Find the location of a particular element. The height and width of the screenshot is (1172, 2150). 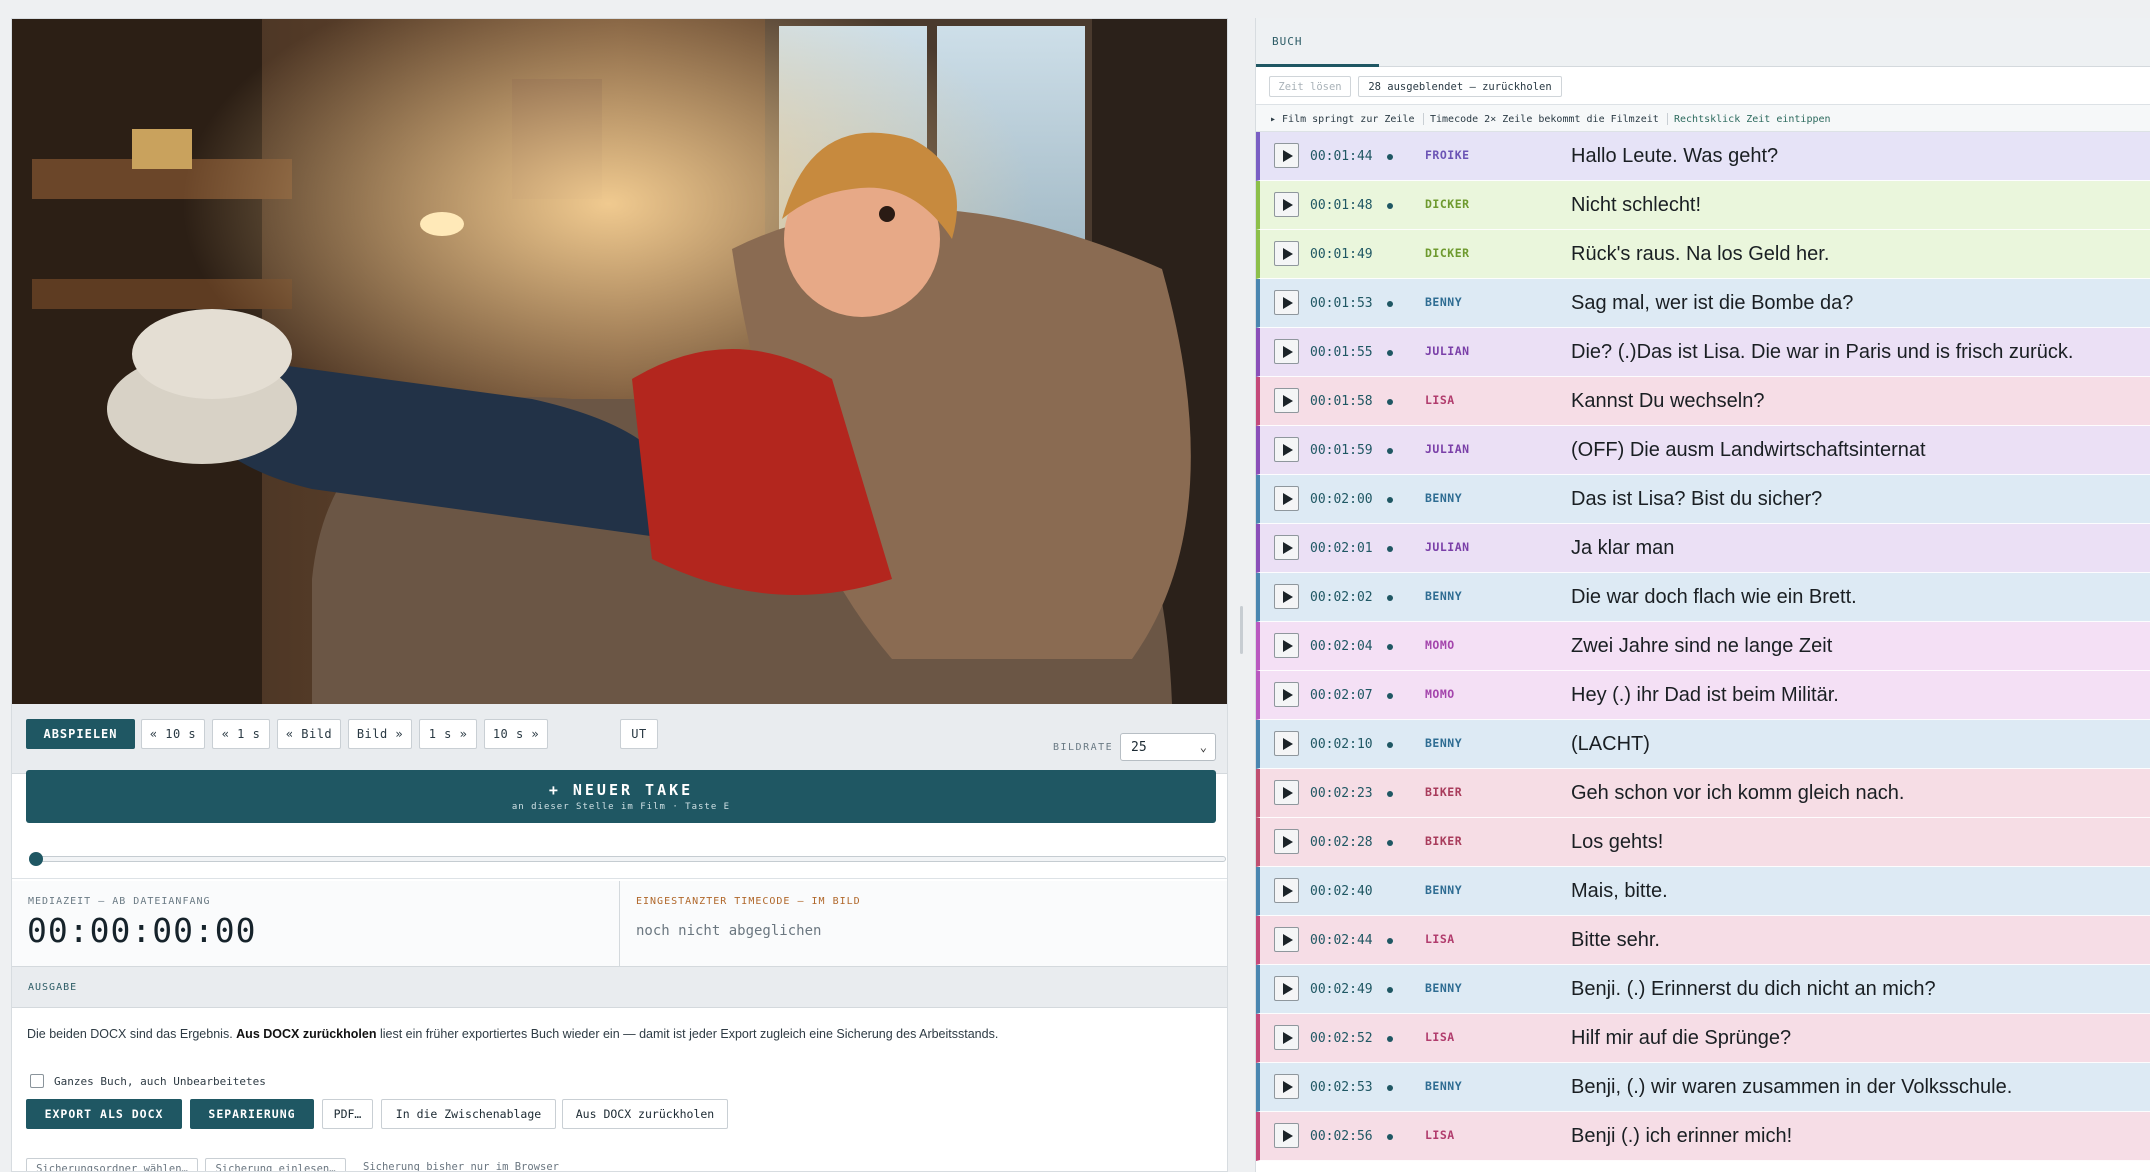

line-text: Geh schon vor ich komm gleich nach. is located at coordinates (1738, 793).